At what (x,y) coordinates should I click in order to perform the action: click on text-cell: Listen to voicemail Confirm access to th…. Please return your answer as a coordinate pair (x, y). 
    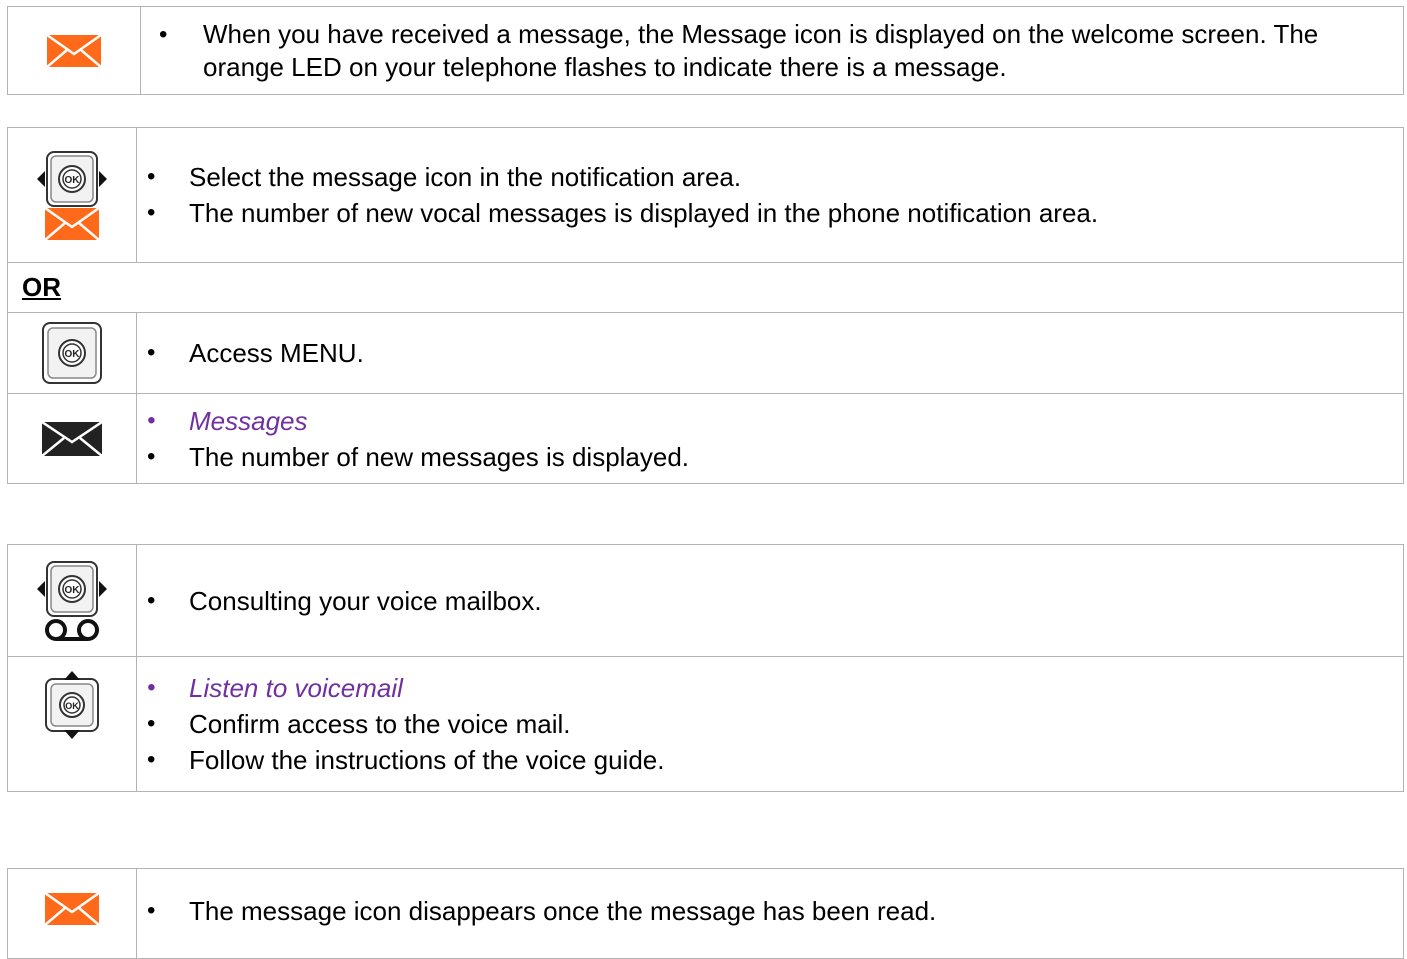
    Looking at the image, I should click on (770, 724).